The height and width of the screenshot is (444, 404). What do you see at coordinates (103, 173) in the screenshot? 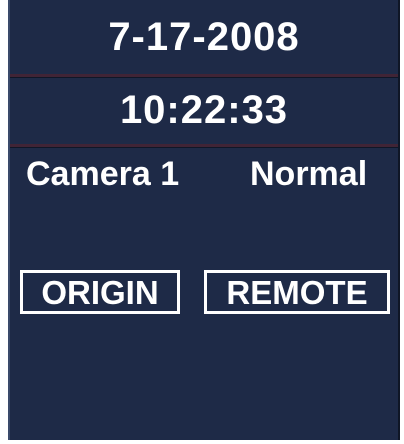
I see `camera-name: Camera 1` at bounding box center [103, 173].